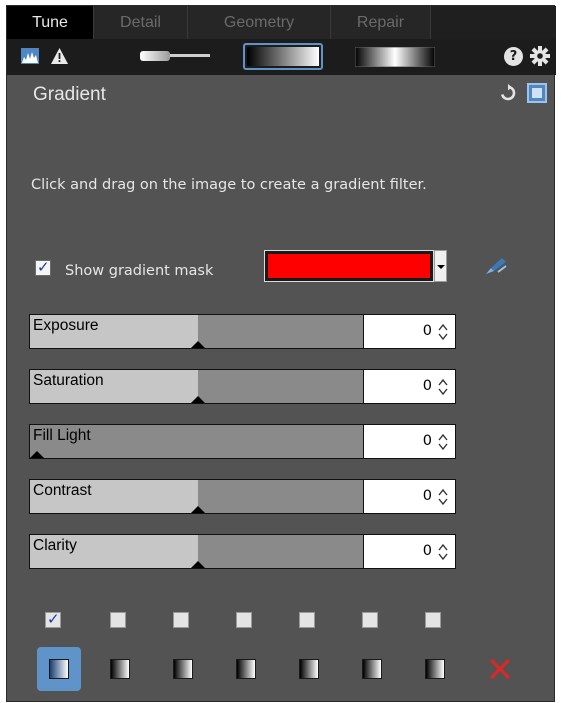  I want to click on filter-7-gradient-icon, so click(435, 669).